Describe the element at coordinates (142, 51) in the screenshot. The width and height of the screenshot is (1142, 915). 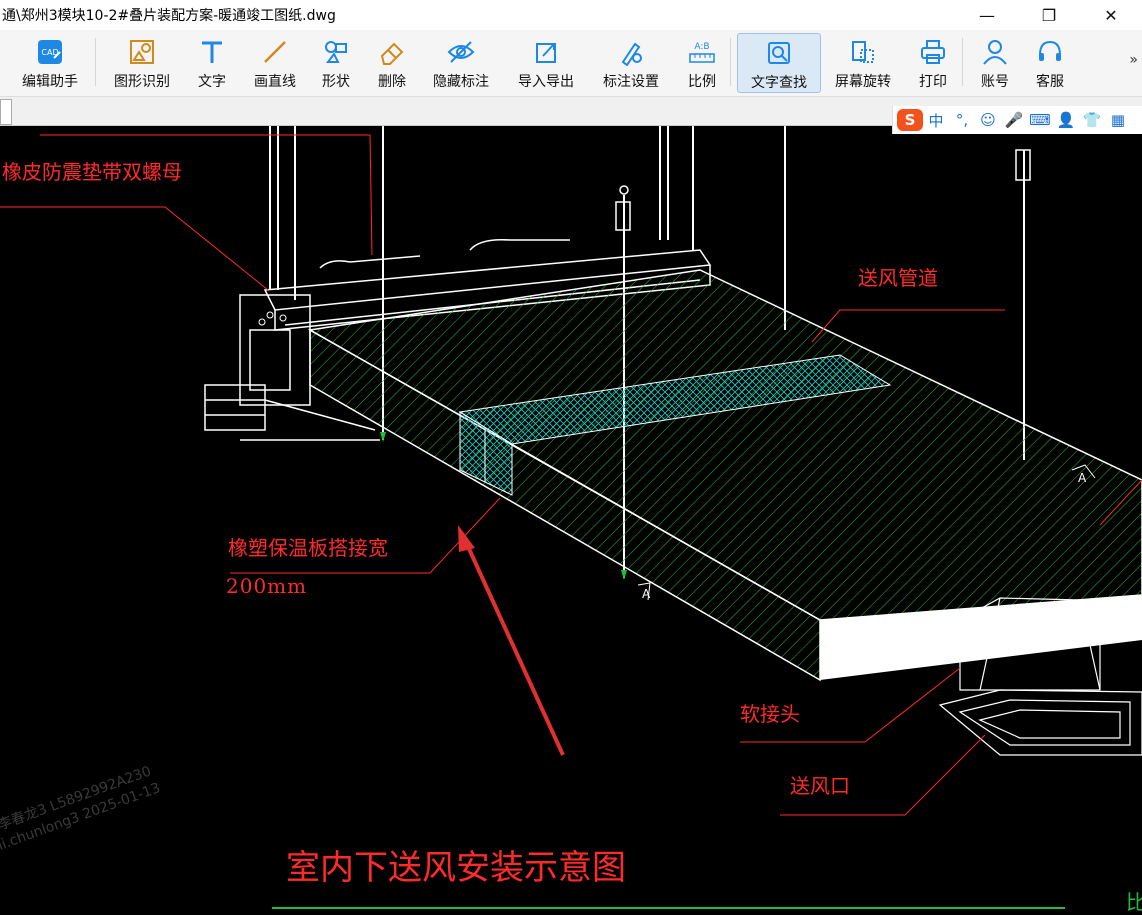
I see `shape-recognize-icon` at that location.